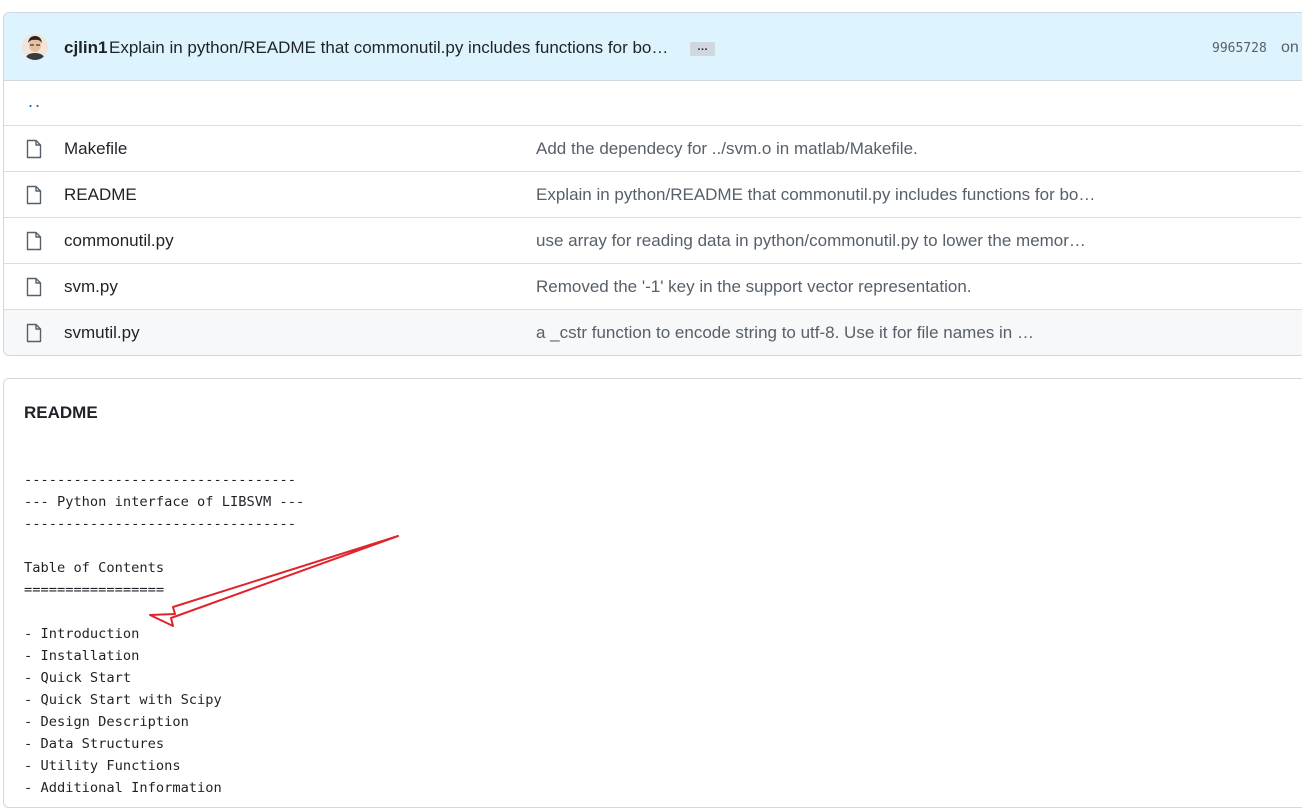  What do you see at coordinates (1290, 47) in the screenshot?
I see `commit-date-label: on` at bounding box center [1290, 47].